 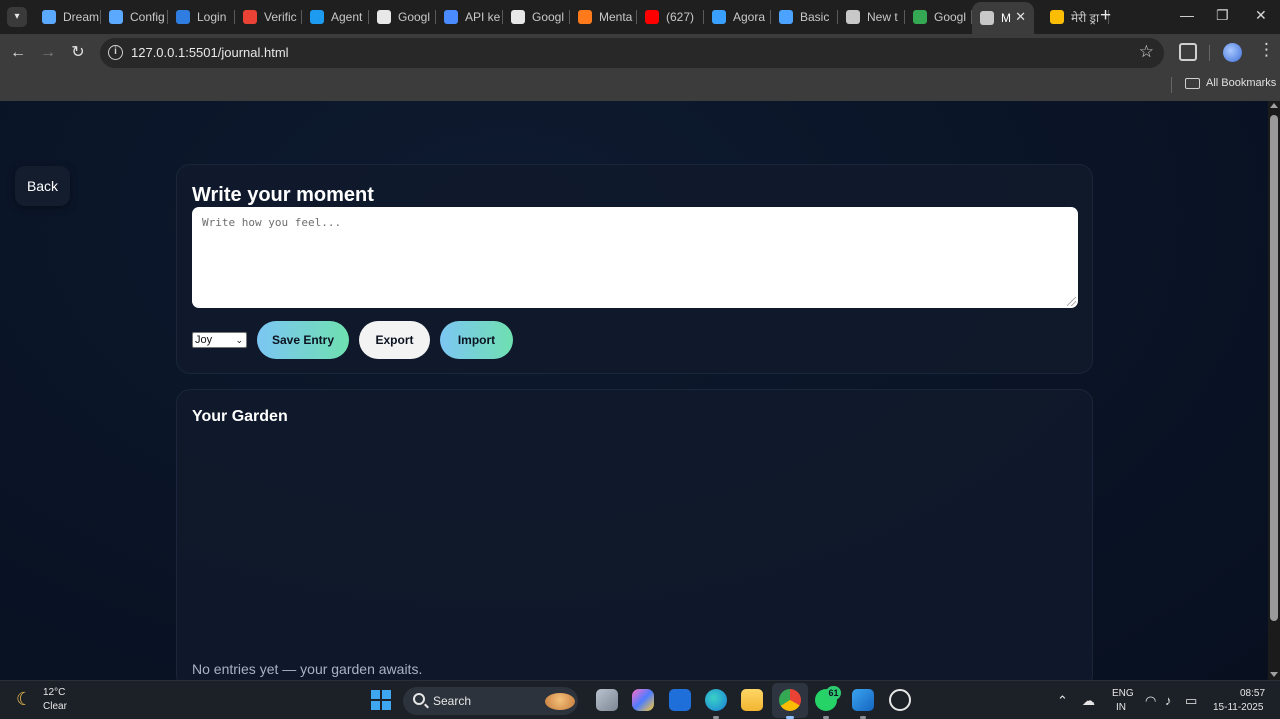 I want to click on folder-icon, so click(x=1192, y=83).